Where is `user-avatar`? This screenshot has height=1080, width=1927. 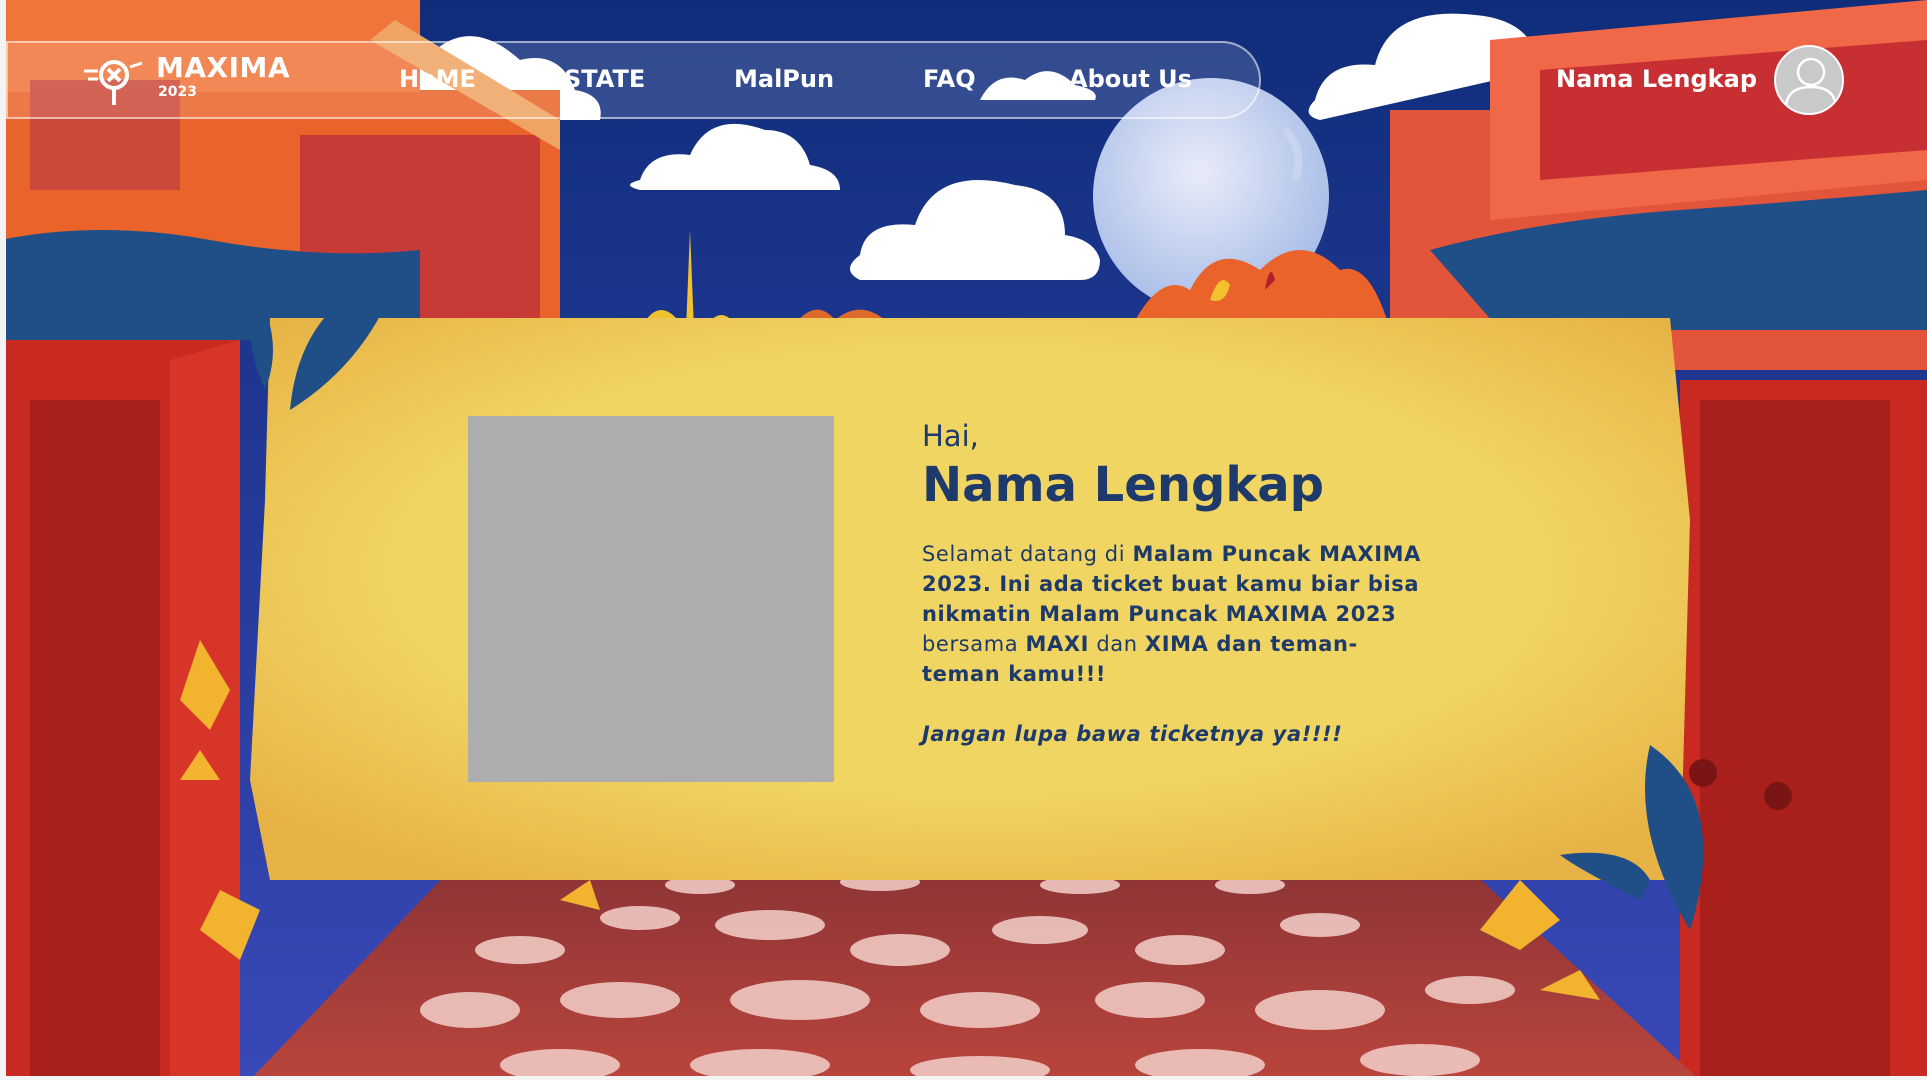 user-avatar is located at coordinates (1809, 80).